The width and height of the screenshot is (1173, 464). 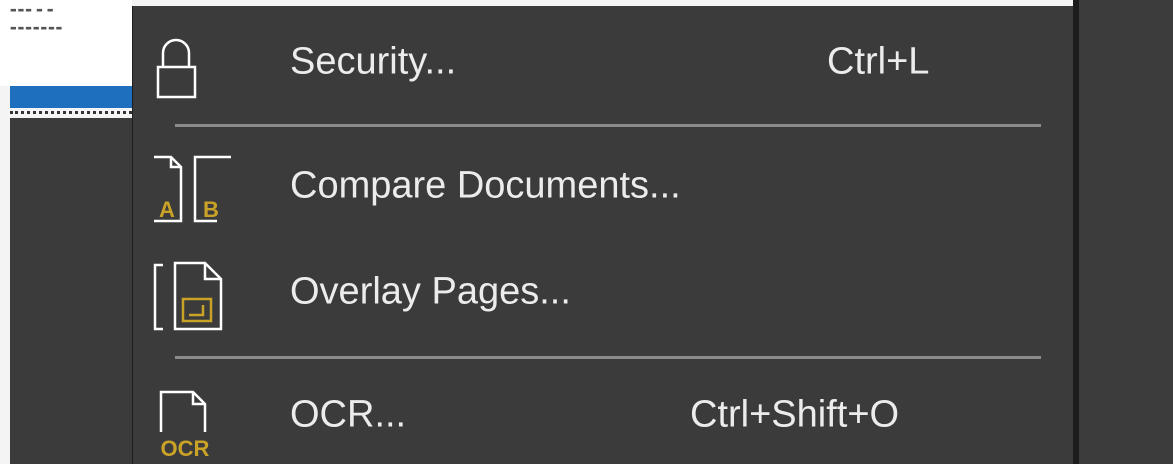 What do you see at coordinates (603, 62) in the screenshot?
I see `menu-item-security: Security... Ctrl+L` at bounding box center [603, 62].